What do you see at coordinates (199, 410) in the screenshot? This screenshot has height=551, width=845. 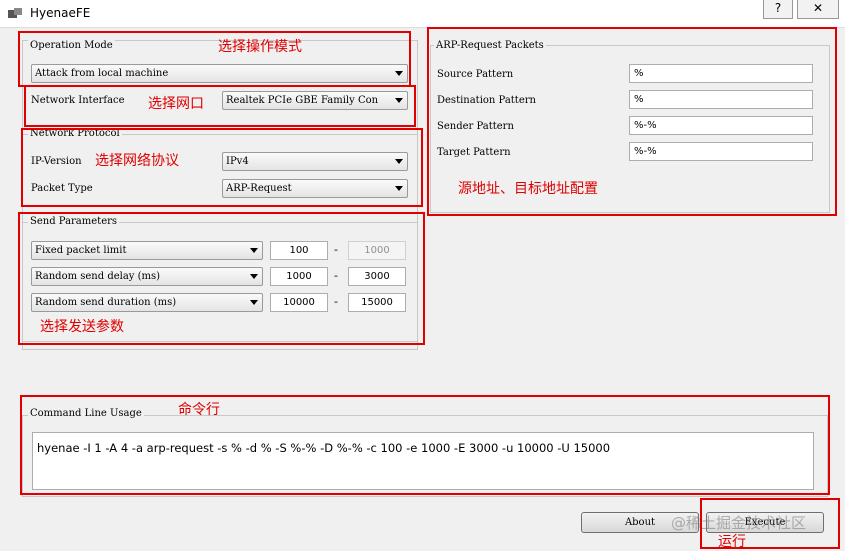 I see `annotation-command-line: 命令行` at bounding box center [199, 410].